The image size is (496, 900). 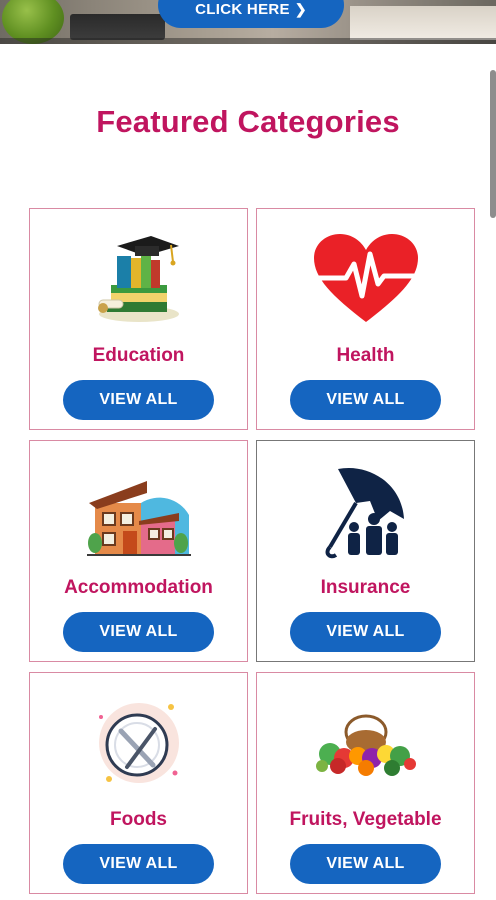 What do you see at coordinates (365, 587) in the screenshot?
I see `category-label: Insurance` at bounding box center [365, 587].